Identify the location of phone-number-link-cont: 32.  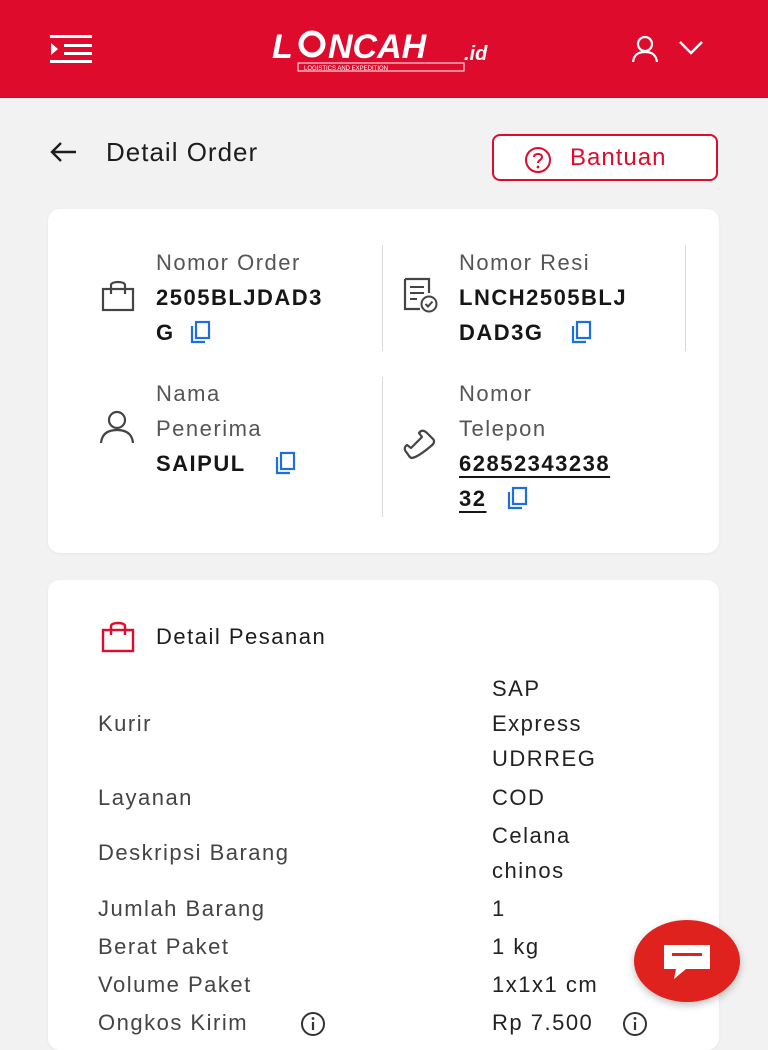
(472, 498).